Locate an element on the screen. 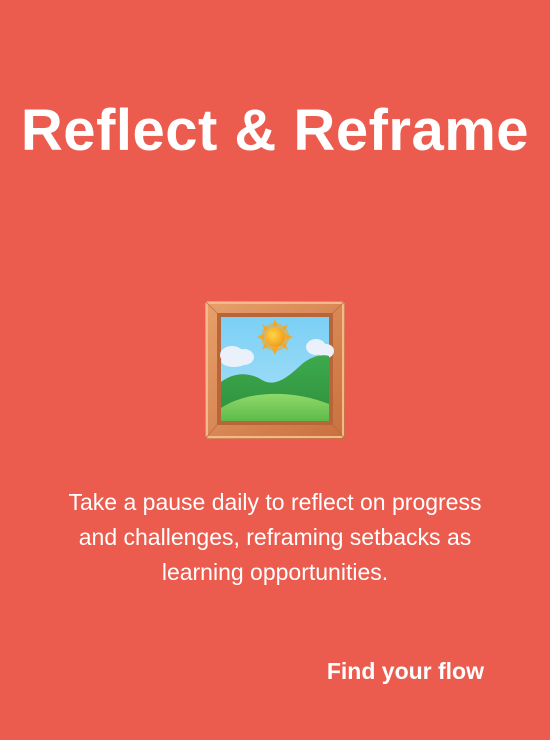 This screenshot has width=550, height=740. framed-picture-icon is located at coordinates (275, 370).